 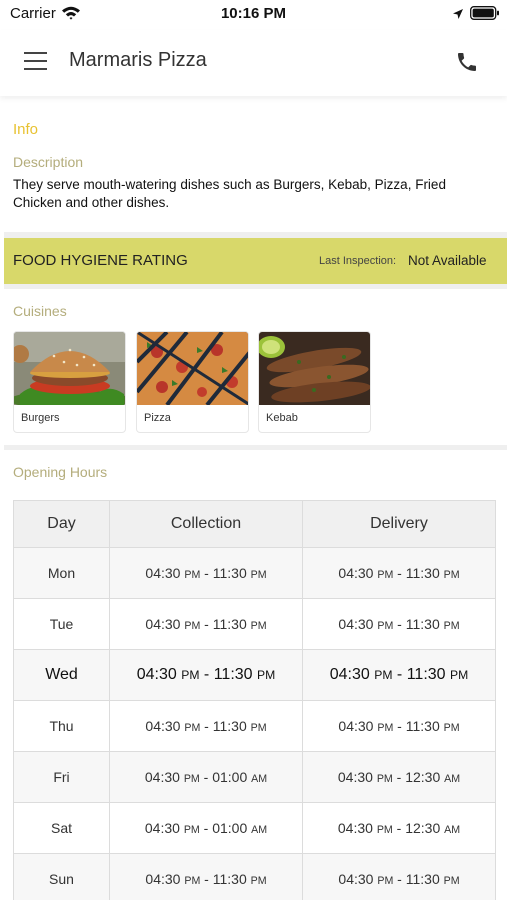 I want to click on restaurant-title: Marmaris Pizza, so click(x=138, y=60).